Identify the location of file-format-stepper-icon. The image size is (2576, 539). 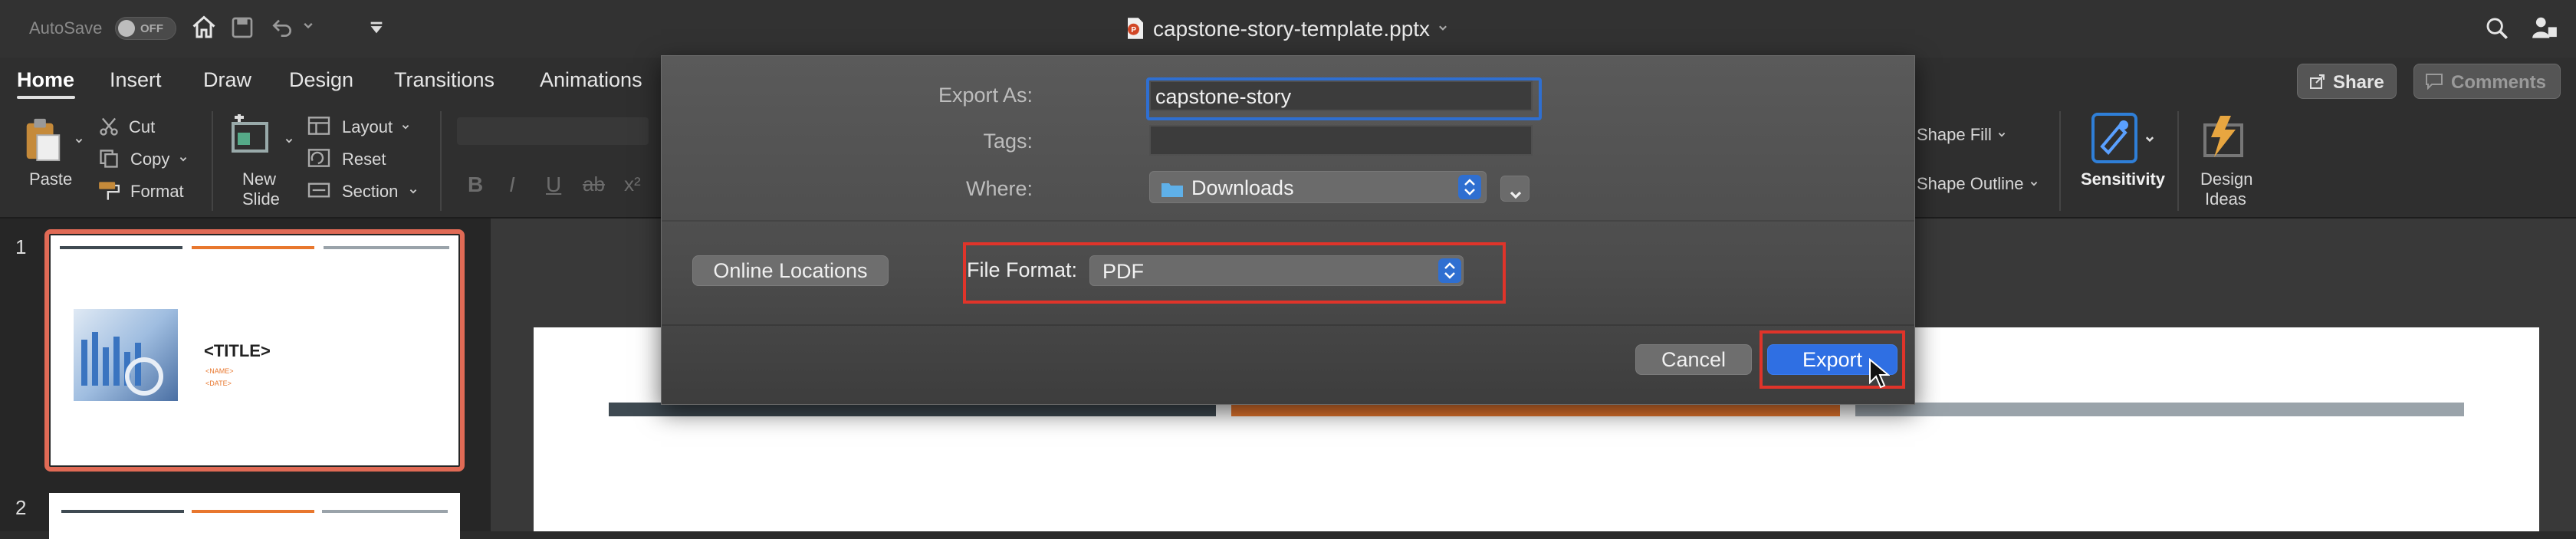
(1449, 270).